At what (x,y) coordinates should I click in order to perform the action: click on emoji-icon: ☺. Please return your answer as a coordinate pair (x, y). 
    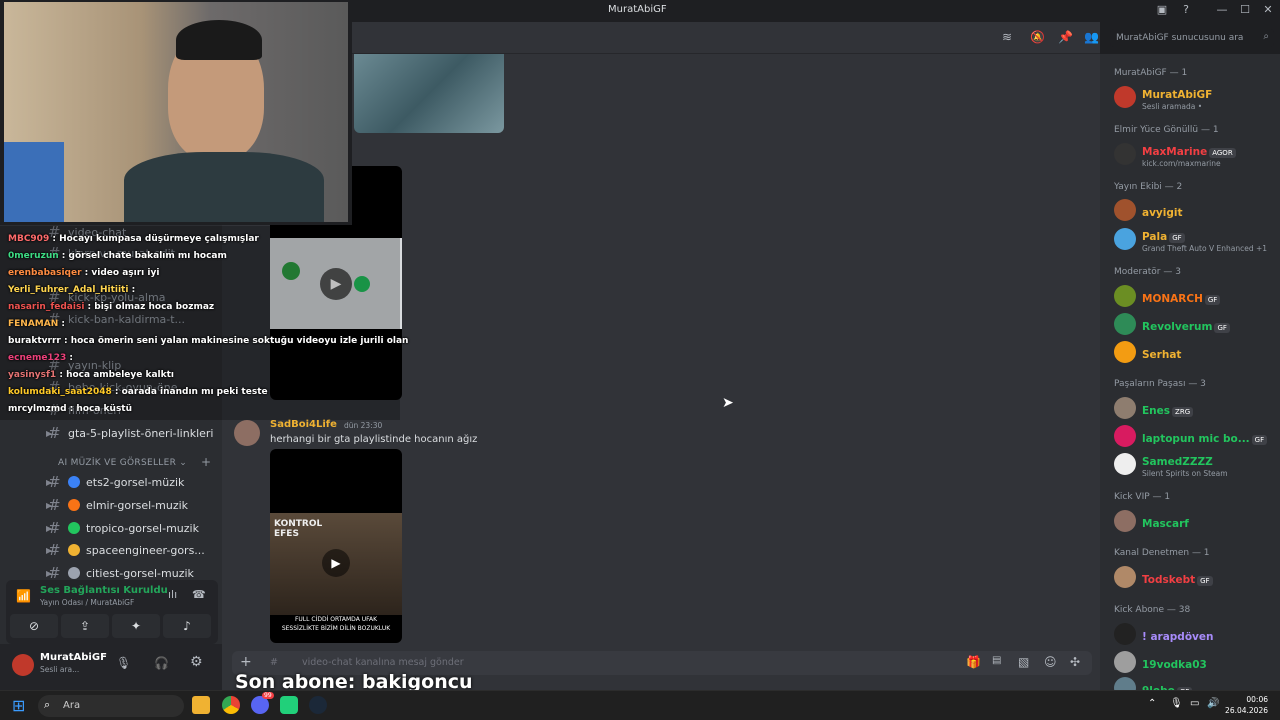
    Looking at the image, I should click on (1050, 662).